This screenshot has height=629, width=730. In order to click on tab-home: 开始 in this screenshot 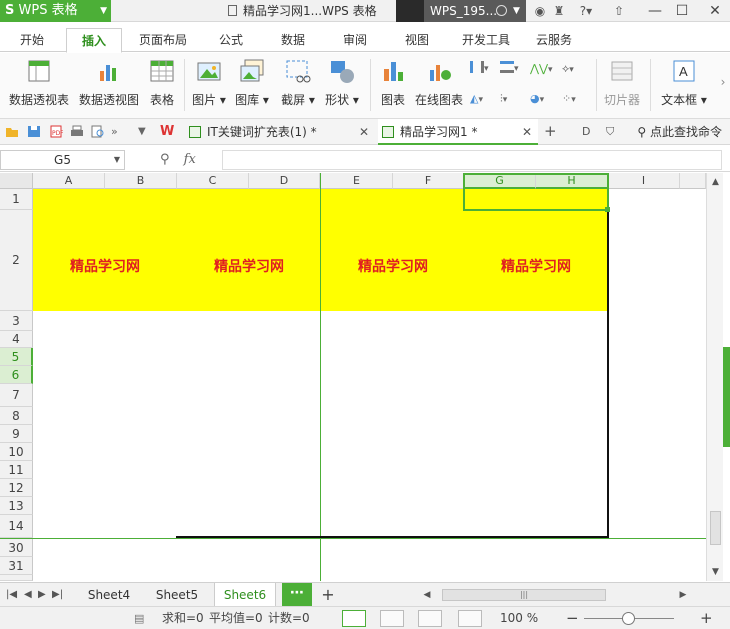, I will do `click(32, 40)`.